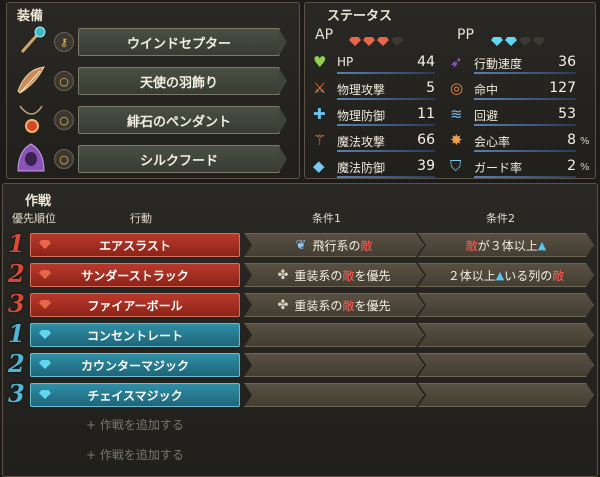 This screenshot has width=600, height=477. What do you see at coordinates (456, 114) in the screenshot?
I see `evade-icon: ≋` at bounding box center [456, 114].